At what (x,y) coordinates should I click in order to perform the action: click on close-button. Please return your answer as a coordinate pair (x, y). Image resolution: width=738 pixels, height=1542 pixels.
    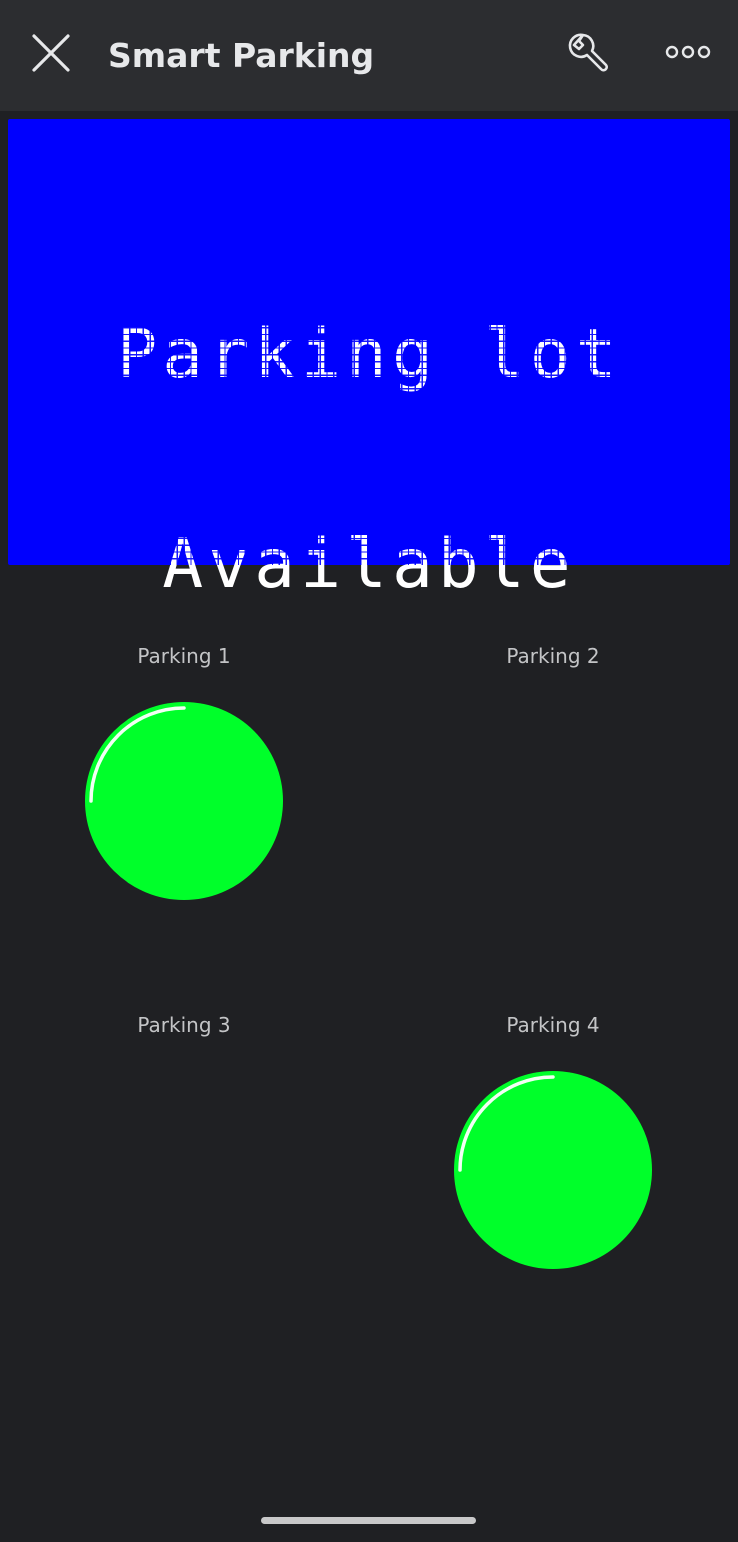
    Looking at the image, I should click on (51, 55).